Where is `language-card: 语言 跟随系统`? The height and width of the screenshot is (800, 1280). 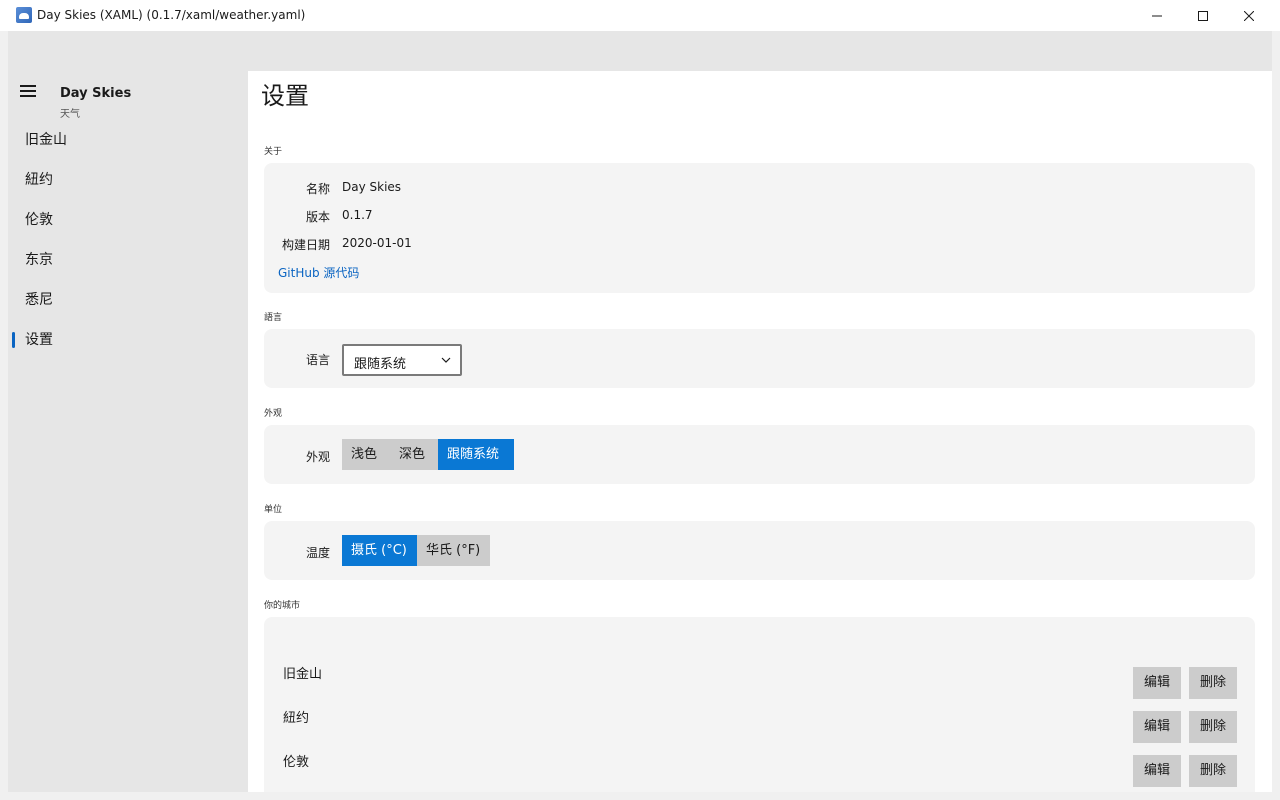 language-card: 语言 跟随系统 is located at coordinates (759, 358).